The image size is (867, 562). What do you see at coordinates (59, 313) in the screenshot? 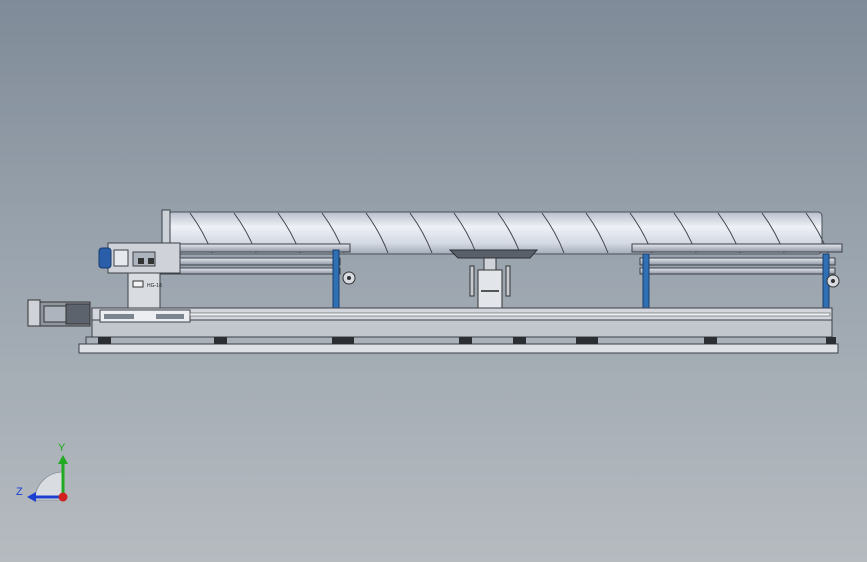
I see `drive-motor` at bounding box center [59, 313].